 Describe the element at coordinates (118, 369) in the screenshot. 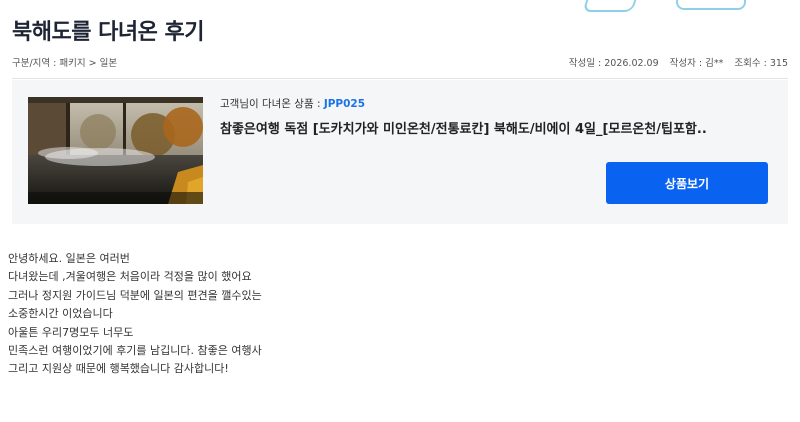

I see `review-line: 그리고 지원상 때문에 행복했습니다 감사합니다!` at that location.